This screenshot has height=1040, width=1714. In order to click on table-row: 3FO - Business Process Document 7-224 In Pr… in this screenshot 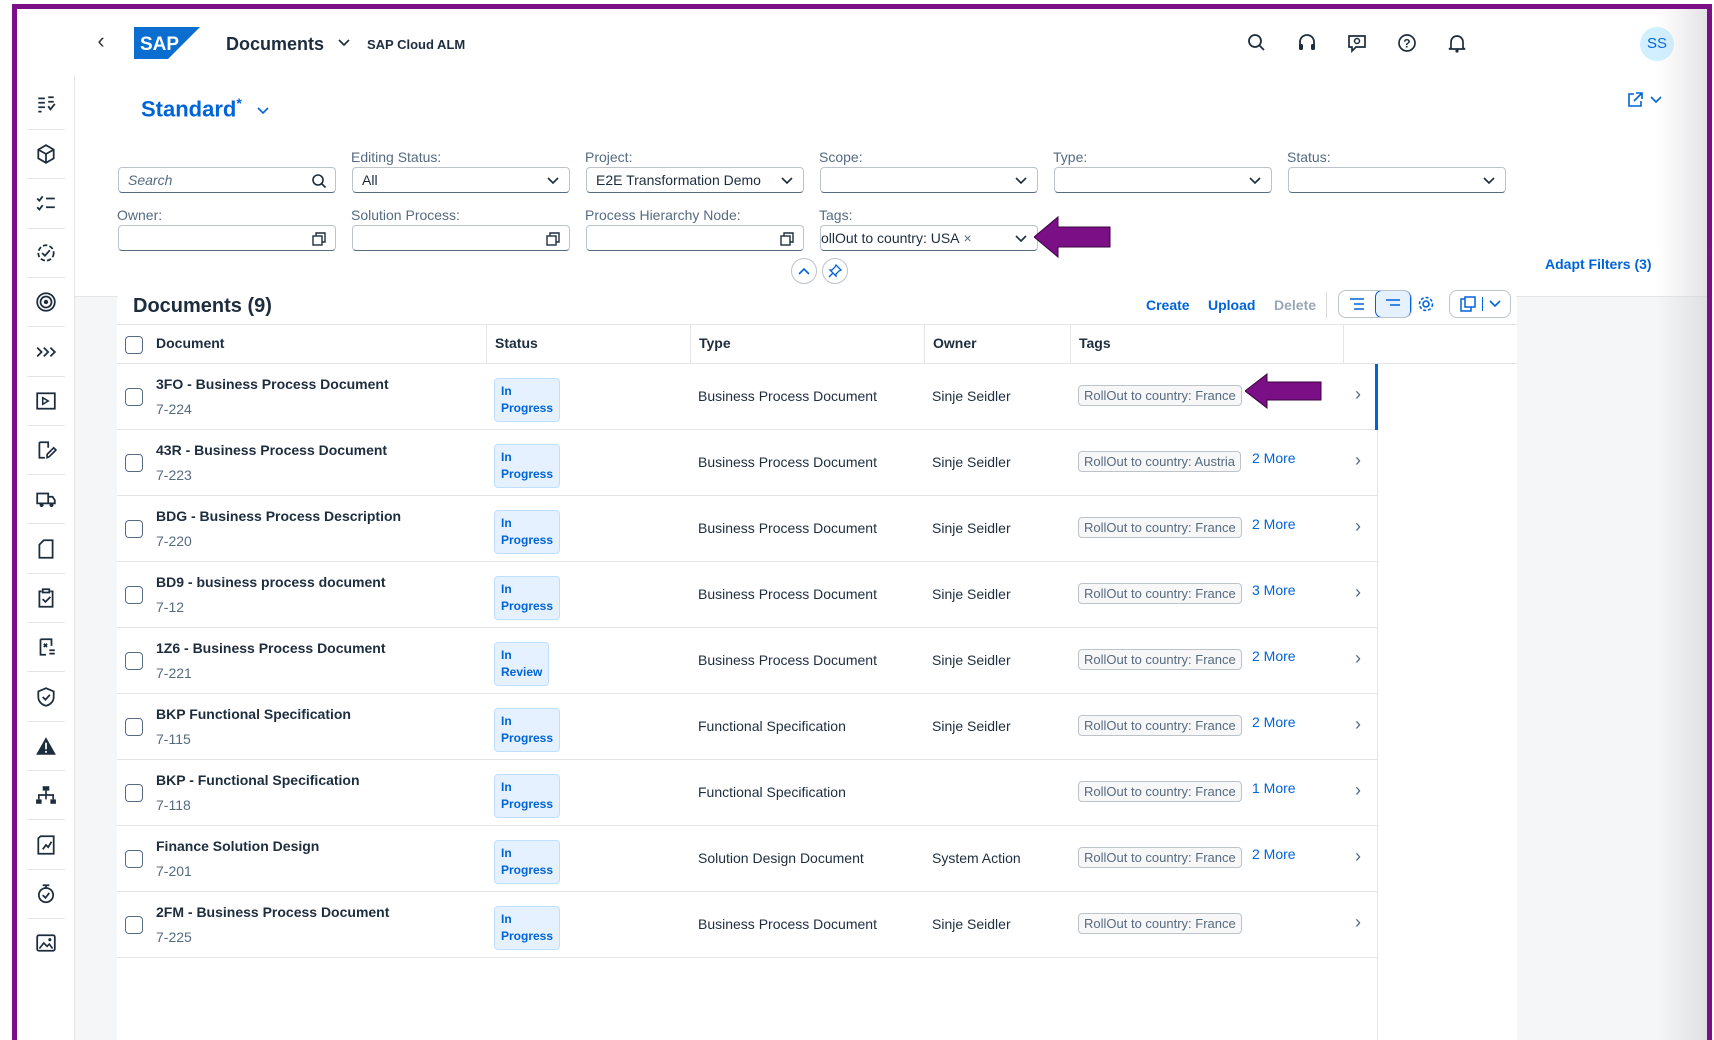, I will do `click(747, 397)`.